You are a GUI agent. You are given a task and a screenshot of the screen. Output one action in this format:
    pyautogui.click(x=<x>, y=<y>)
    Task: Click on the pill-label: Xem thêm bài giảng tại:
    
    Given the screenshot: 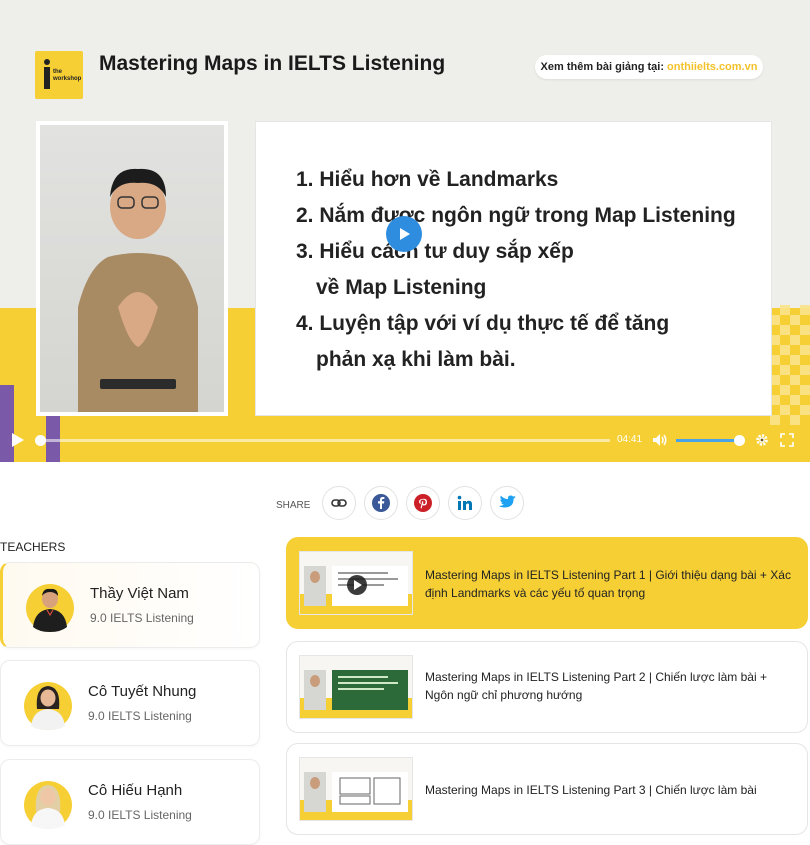 What is the action you would take?
    pyautogui.click(x=602, y=67)
    